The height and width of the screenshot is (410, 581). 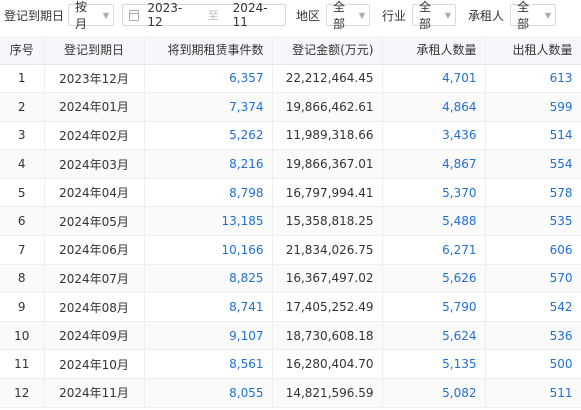 I want to click on cell-lessee-count: 3,436, so click(x=434, y=136).